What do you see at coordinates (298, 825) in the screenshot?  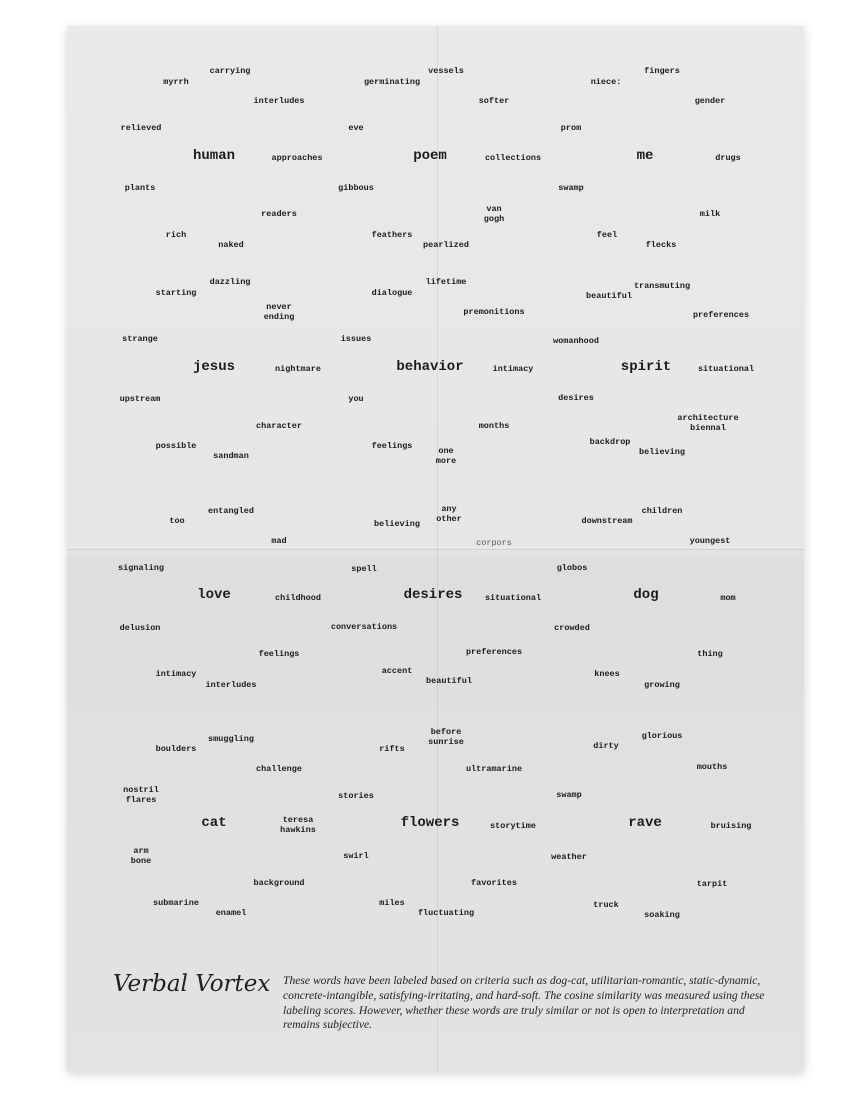 I see `word-label: teresa hawkins` at bounding box center [298, 825].